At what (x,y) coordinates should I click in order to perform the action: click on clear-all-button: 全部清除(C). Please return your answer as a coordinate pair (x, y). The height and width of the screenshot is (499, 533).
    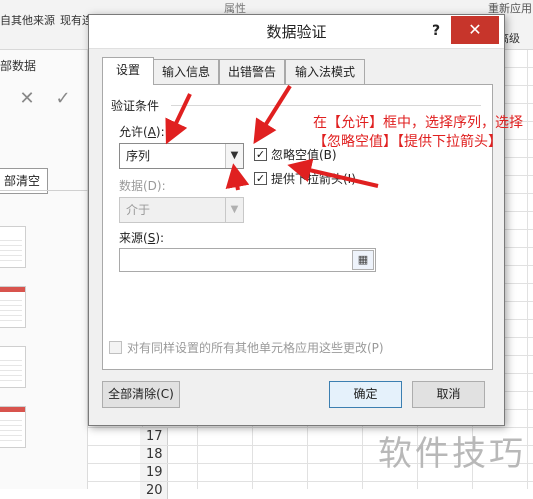
    Looking at the image, I should click on (141, 394).